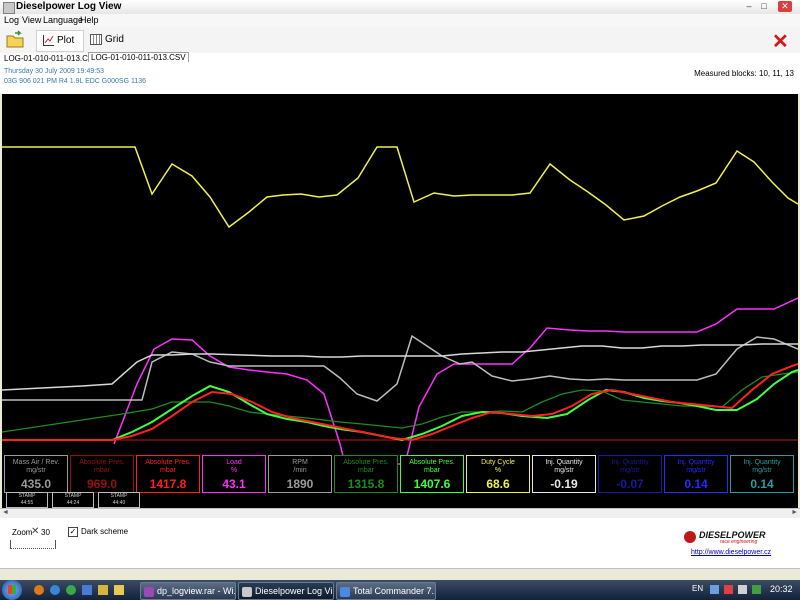 The height and width of the screenshot is (600, 800). I want to click on channel-5-value: 1890, so click(300, 484).